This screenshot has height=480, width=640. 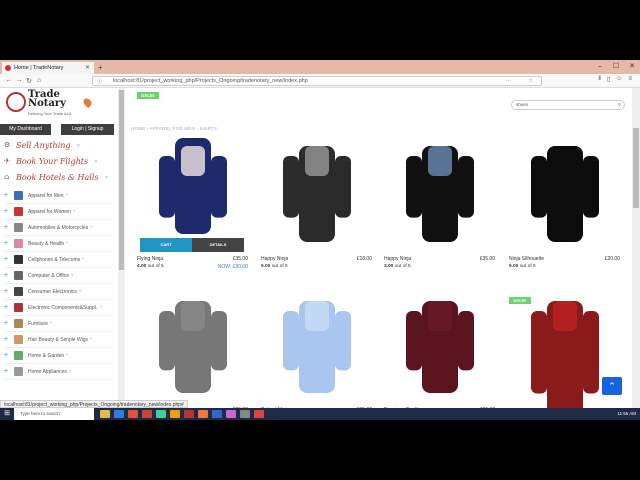 I want to click on maximize-icon: ☐, so click(x=616, y=67).